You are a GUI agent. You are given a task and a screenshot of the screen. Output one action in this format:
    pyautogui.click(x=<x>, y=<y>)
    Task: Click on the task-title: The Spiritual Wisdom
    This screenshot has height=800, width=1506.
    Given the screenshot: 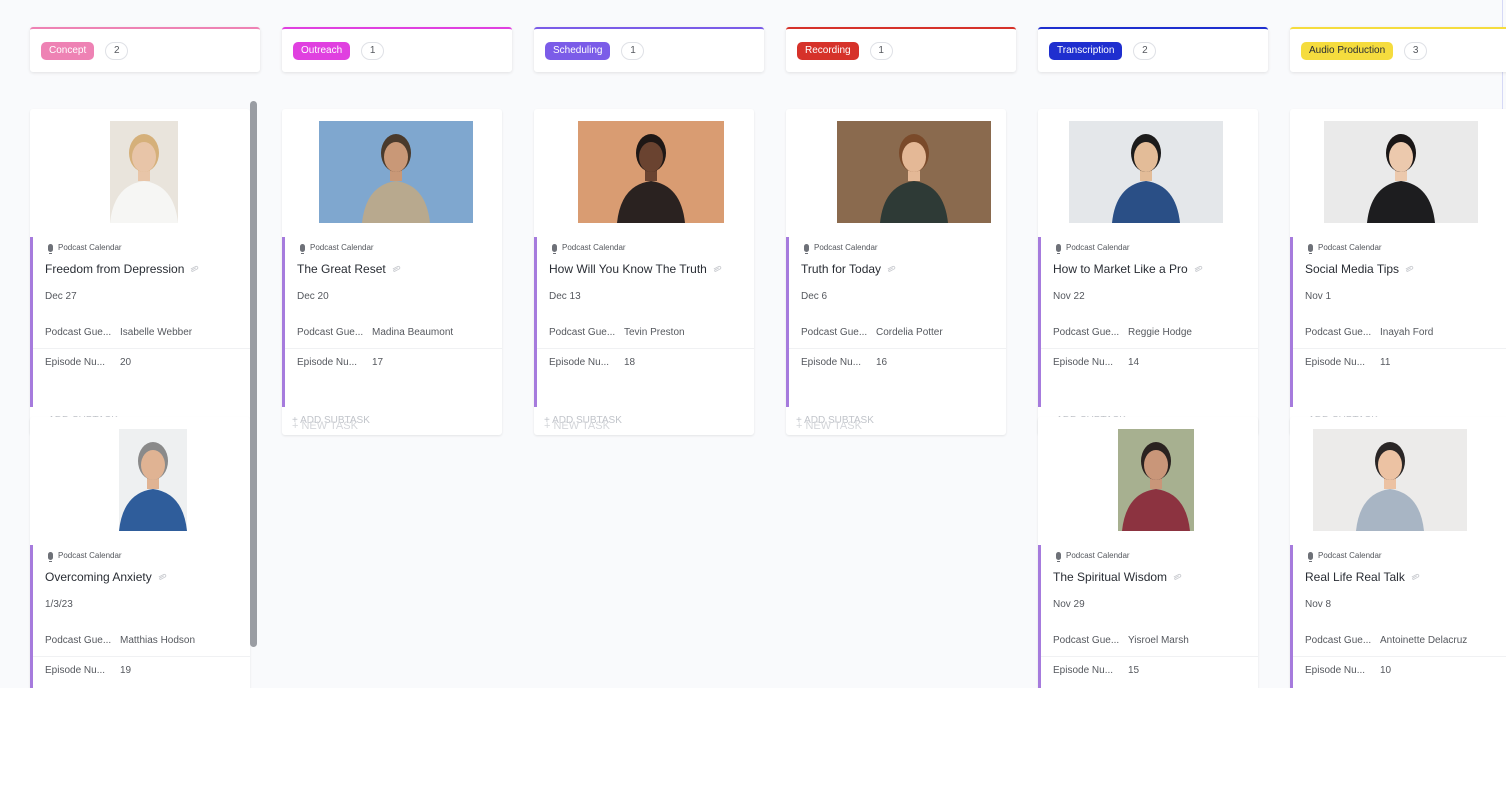 What is the action you would take?
    pyautogui.click(x=1118, y=577)
    